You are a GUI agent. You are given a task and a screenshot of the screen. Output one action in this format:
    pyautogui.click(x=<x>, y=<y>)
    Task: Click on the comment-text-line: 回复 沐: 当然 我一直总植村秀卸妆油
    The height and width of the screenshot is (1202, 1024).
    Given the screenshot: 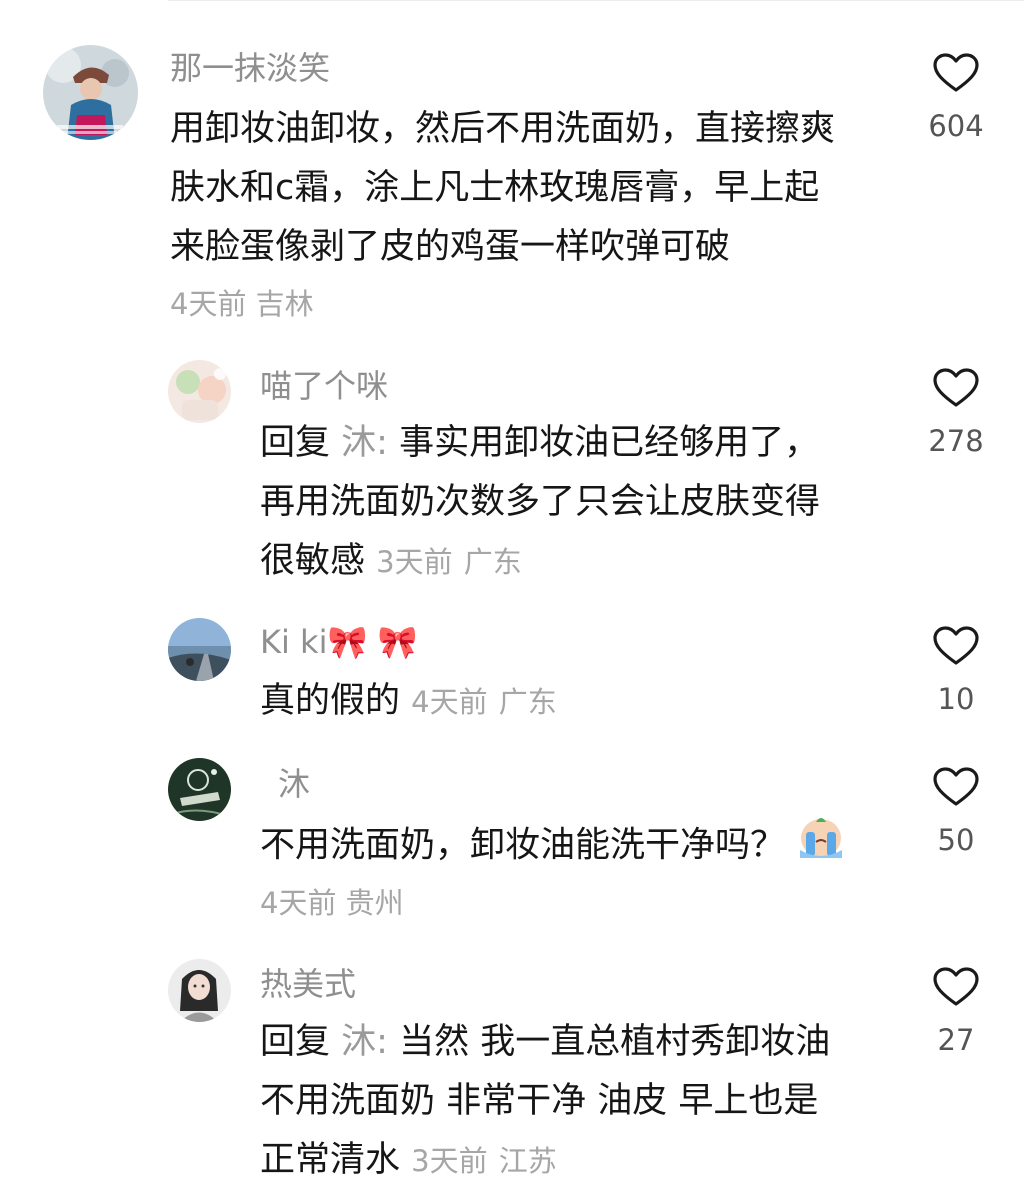 What is the action you would take?
    pyautogui.click(x=580, y=1042)
    